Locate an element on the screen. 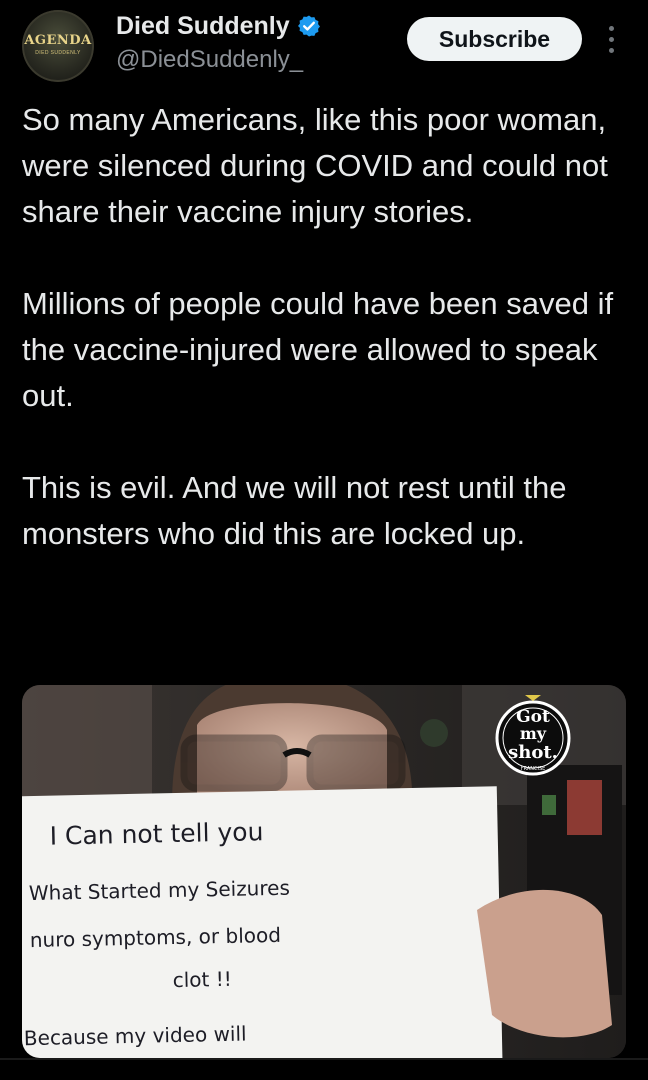 Image resolution: width=648 pixels, height=1080 pixels. avatar: AGENDA DIED SUDDENLY is located at coordinates (58, 46).